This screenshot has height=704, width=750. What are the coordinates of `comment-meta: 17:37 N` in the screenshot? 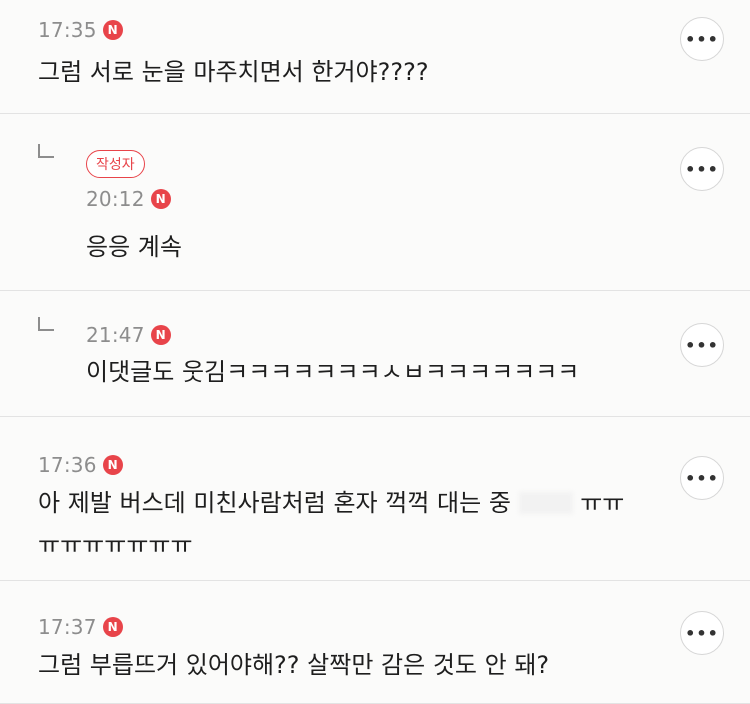 It's located at (80, 627).